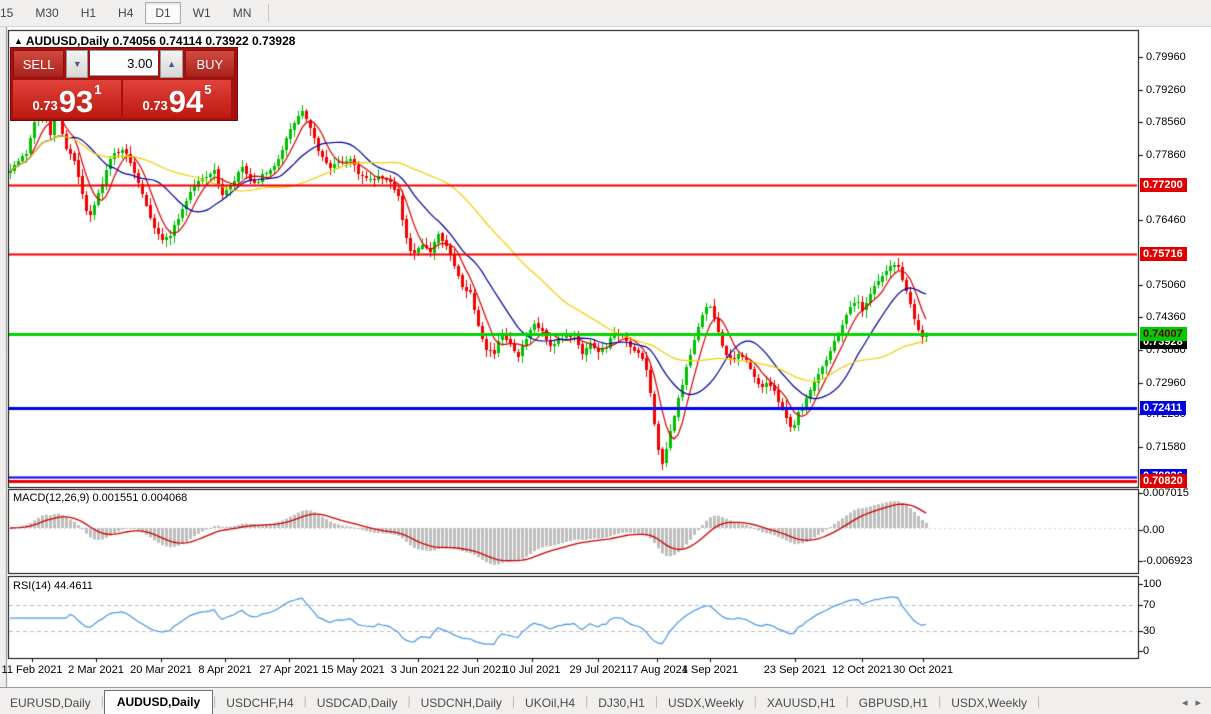 The height and width of the screenshot is (714, 1211). Describe the element at coordinates (621, 703) in the screenshot. I see `tab-dj30-h1: DJ30,H1` at that location.